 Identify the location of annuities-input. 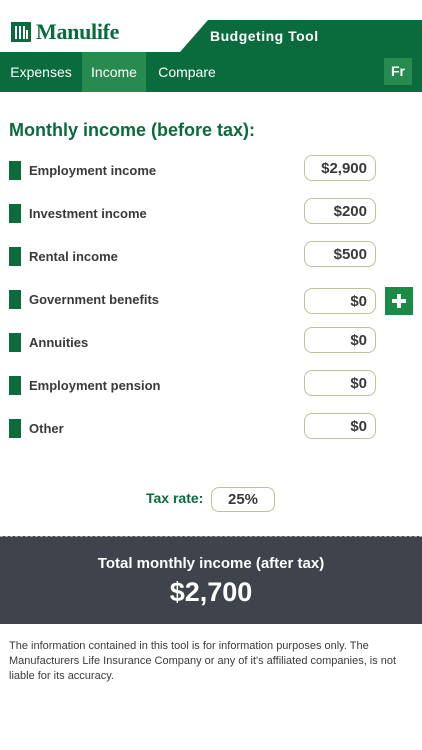
(340, 340).